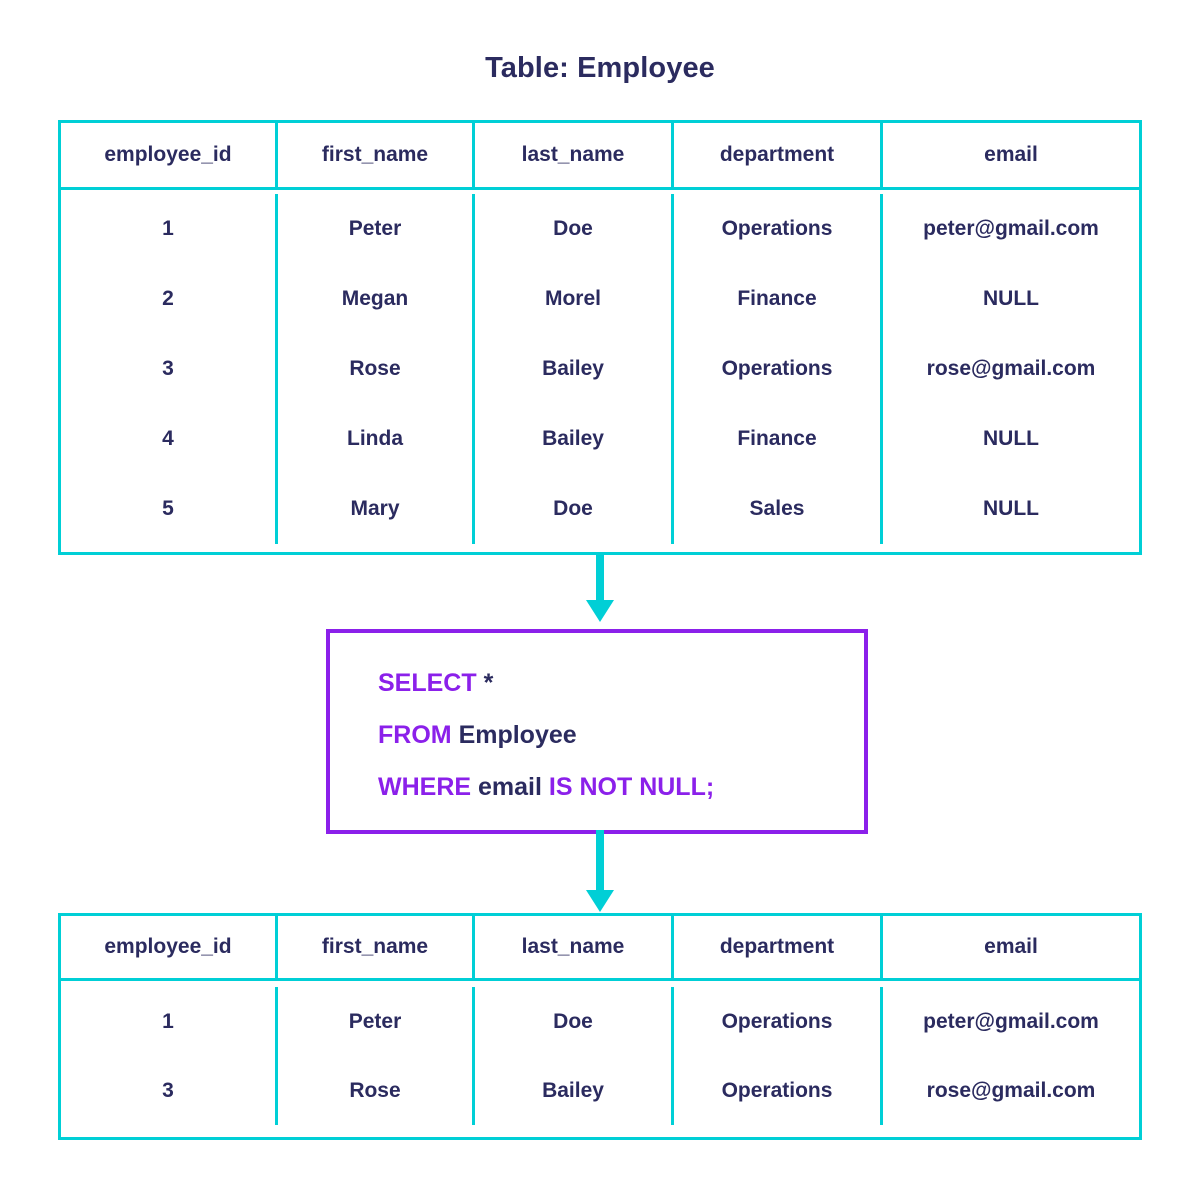 The width and height of the screenshot is (1200, 1193). Describe the element at coordinates (621, 735) in the screenshot. I see `query-line-from: FROM Employee` at that location.